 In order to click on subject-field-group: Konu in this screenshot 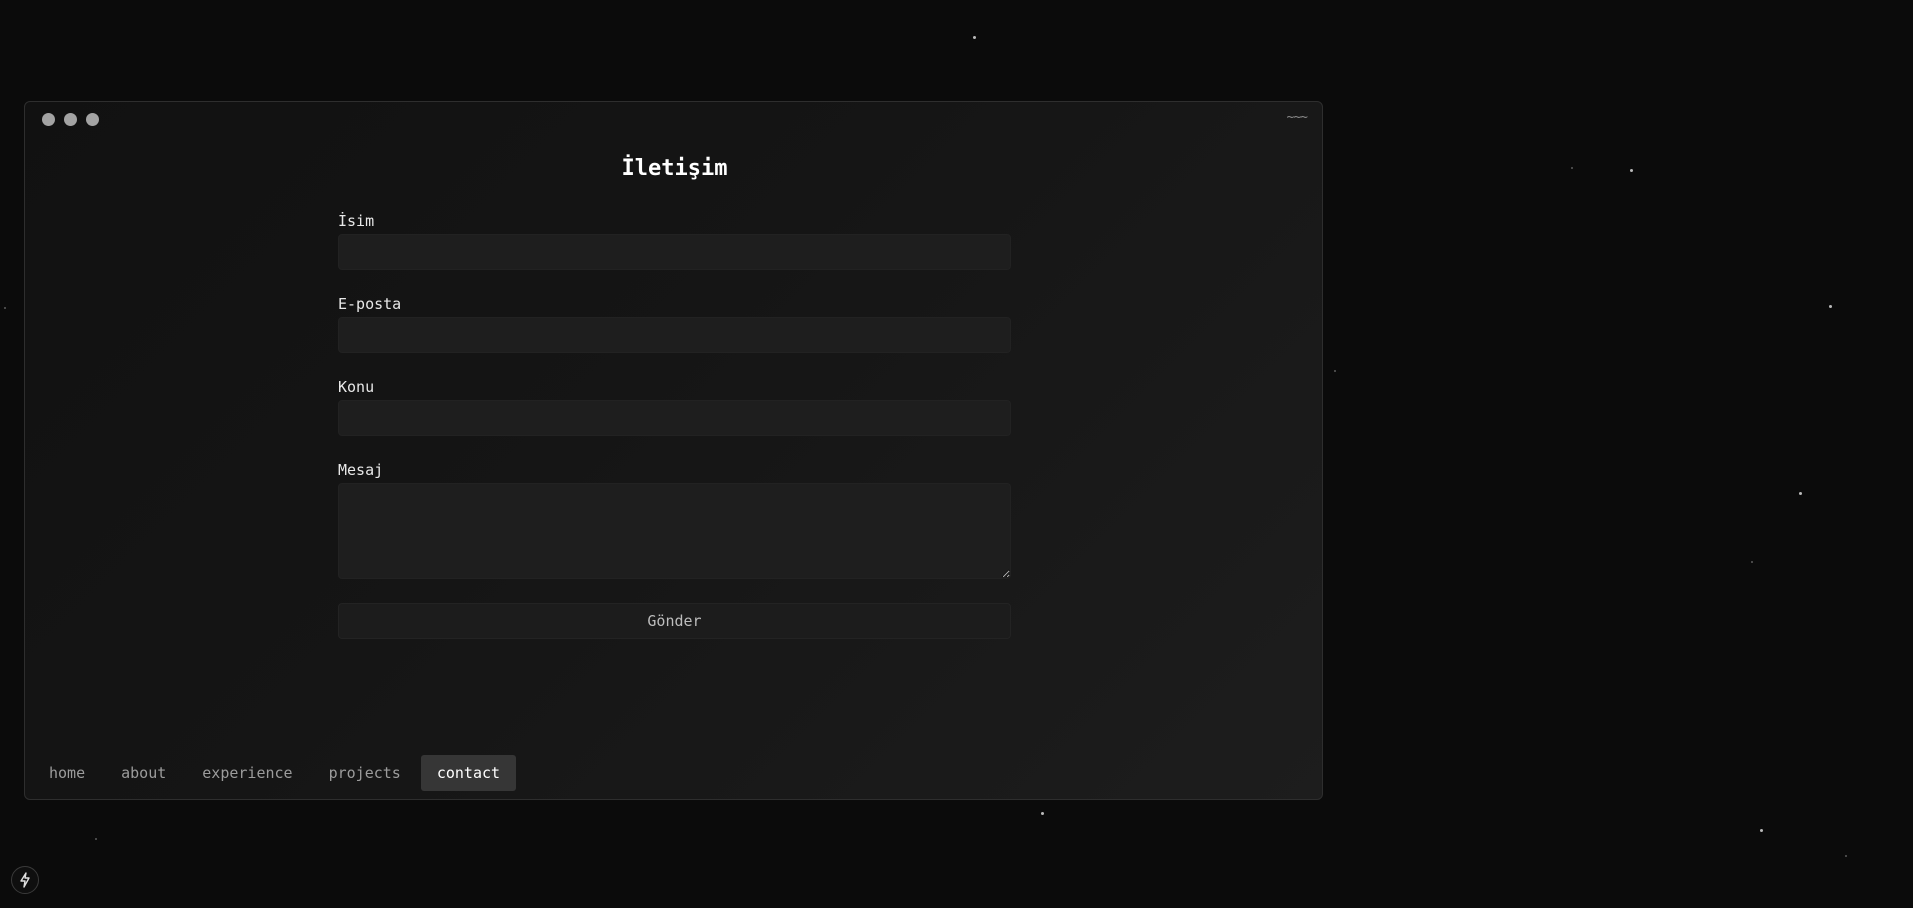, I will do `click(674, 406)`.